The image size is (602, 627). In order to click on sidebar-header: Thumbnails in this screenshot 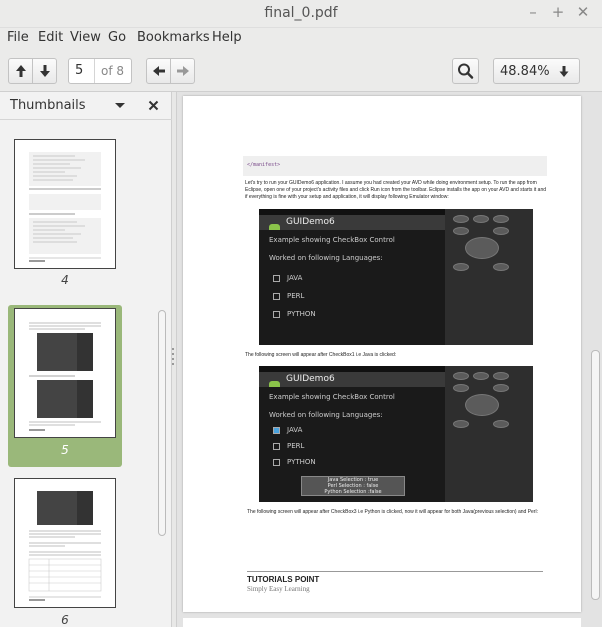, I will do `click(86, 106)`.